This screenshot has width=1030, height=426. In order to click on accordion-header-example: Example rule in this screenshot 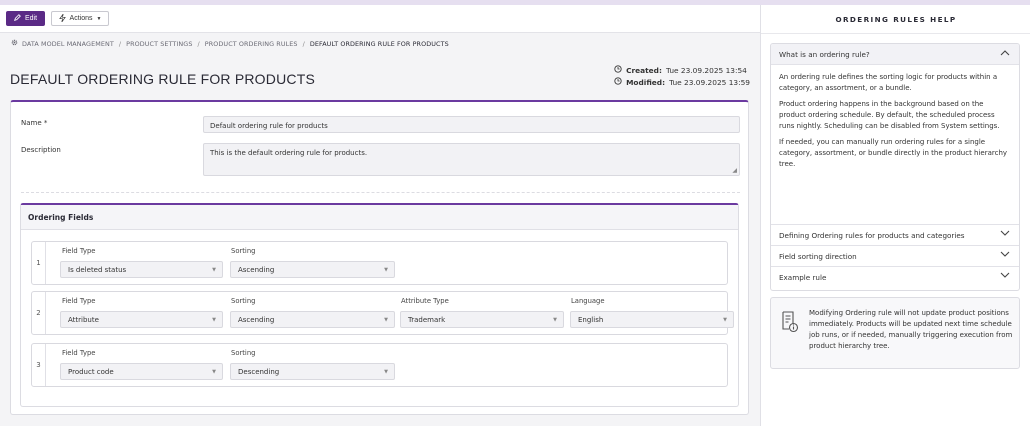, I will do `click(895, 277)`.